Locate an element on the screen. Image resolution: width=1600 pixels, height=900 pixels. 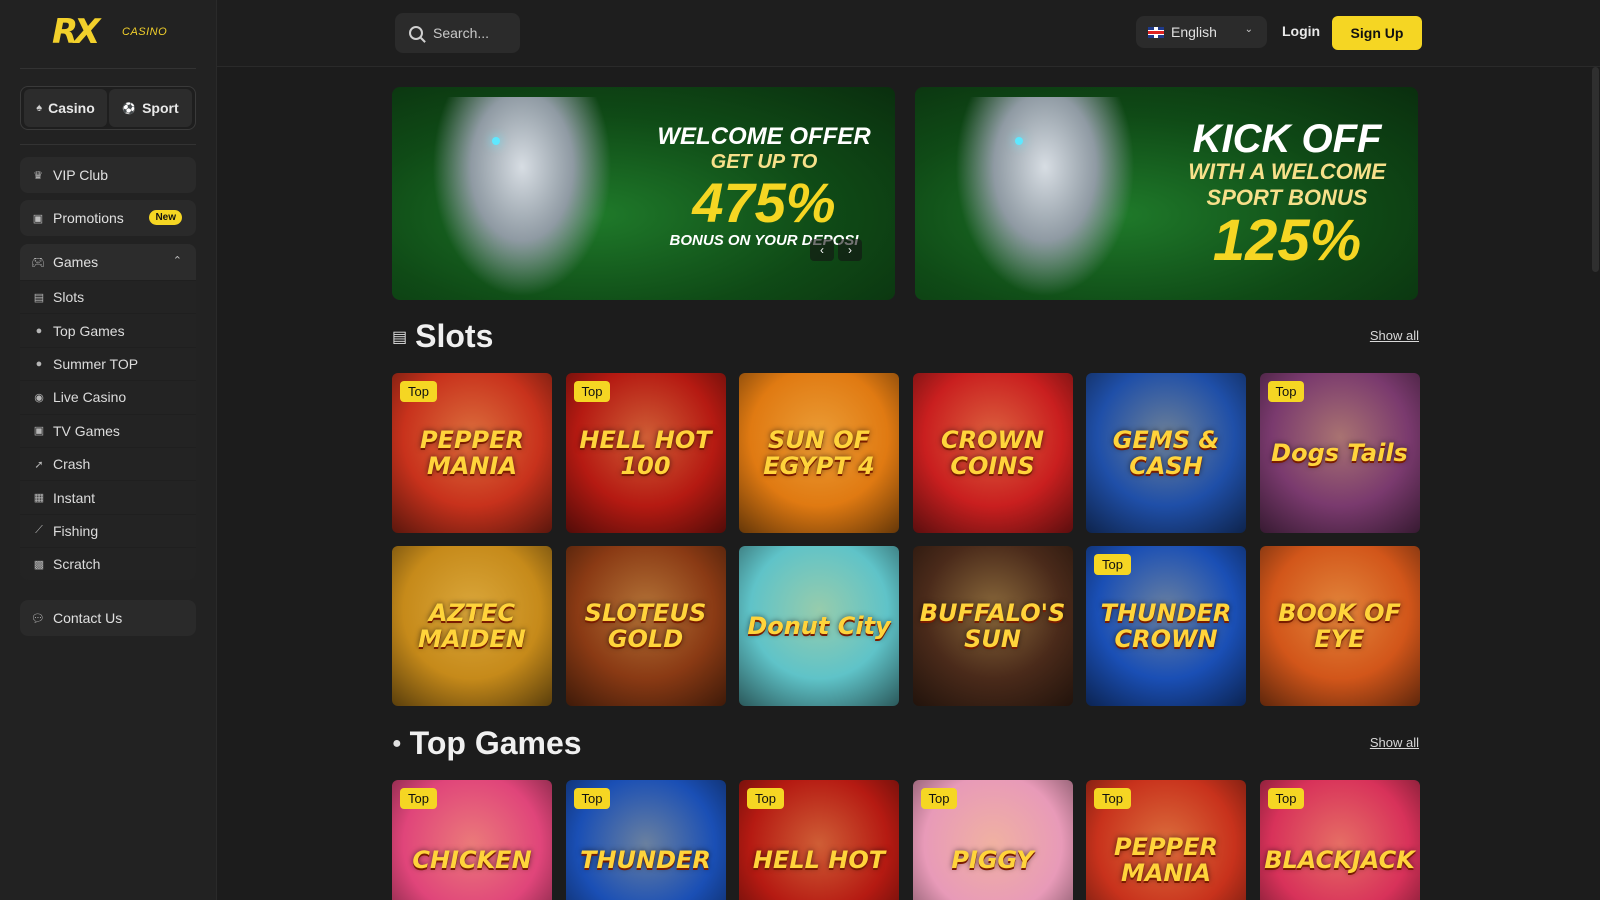
game-tile: SUN OF EGYPT 4 is located at coordinates (819, 453).